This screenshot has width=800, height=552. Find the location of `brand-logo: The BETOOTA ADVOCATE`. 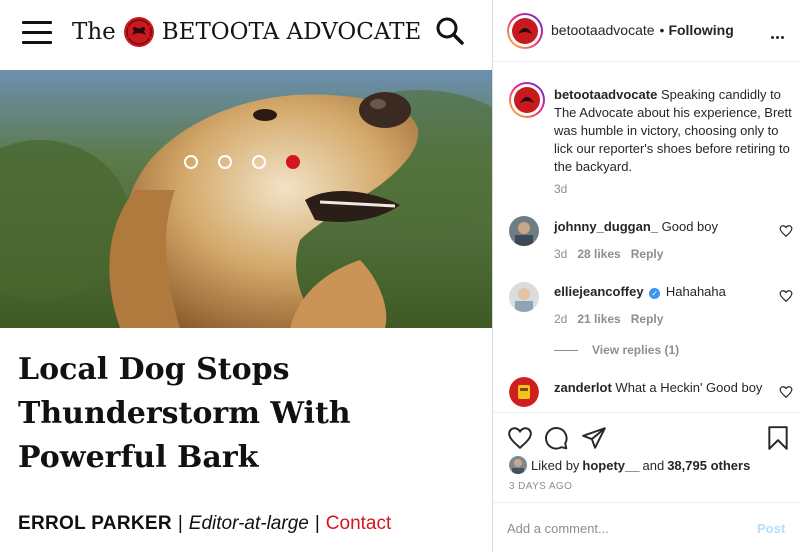

brand-logo: The BETOOTA ADVOCATE is located at coordinates (246, 32).